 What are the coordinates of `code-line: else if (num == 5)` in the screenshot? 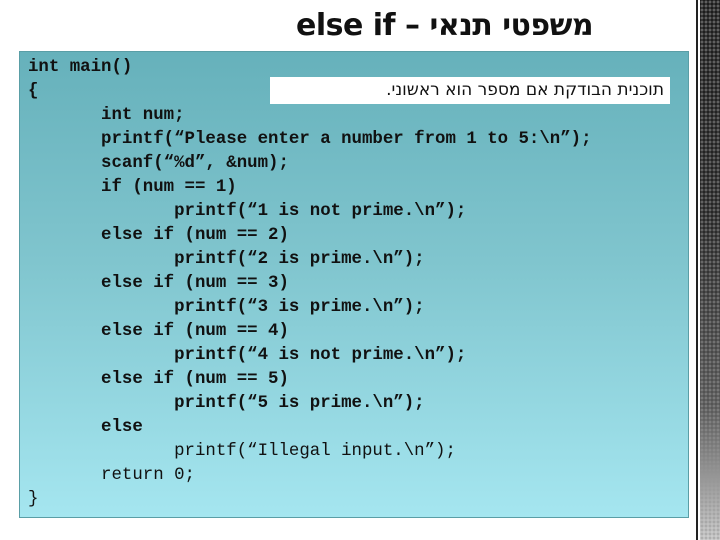 It's located at (158, 379).